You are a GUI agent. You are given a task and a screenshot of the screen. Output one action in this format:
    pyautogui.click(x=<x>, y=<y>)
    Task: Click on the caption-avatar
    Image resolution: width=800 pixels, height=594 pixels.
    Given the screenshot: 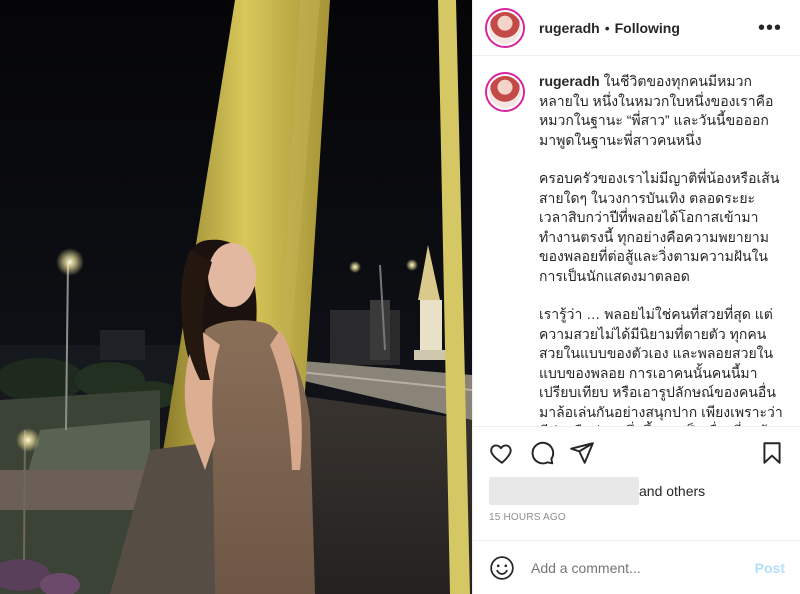 What is the action you would take?
    pyautogui.click(x=505, y=92)
    